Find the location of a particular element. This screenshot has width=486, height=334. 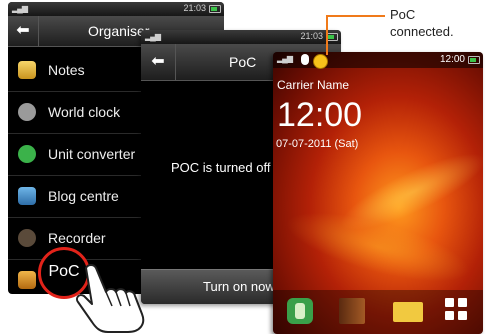

recorder-icon is located at coordinates (27, 238).